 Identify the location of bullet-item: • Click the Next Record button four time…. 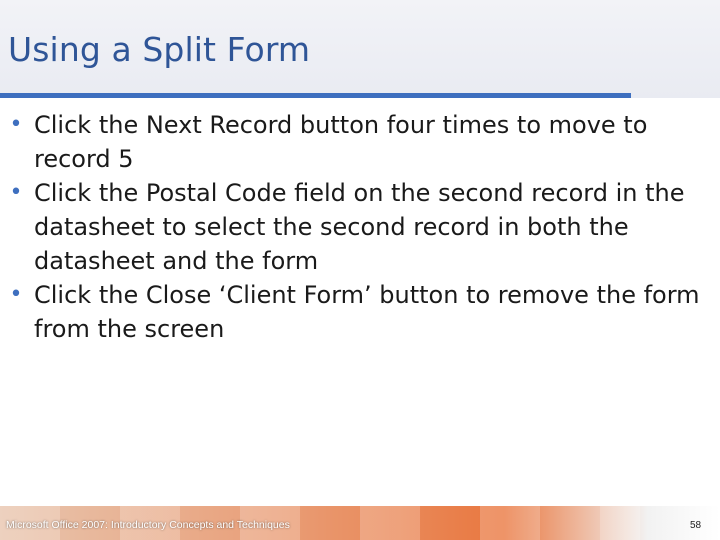
(354, 142).